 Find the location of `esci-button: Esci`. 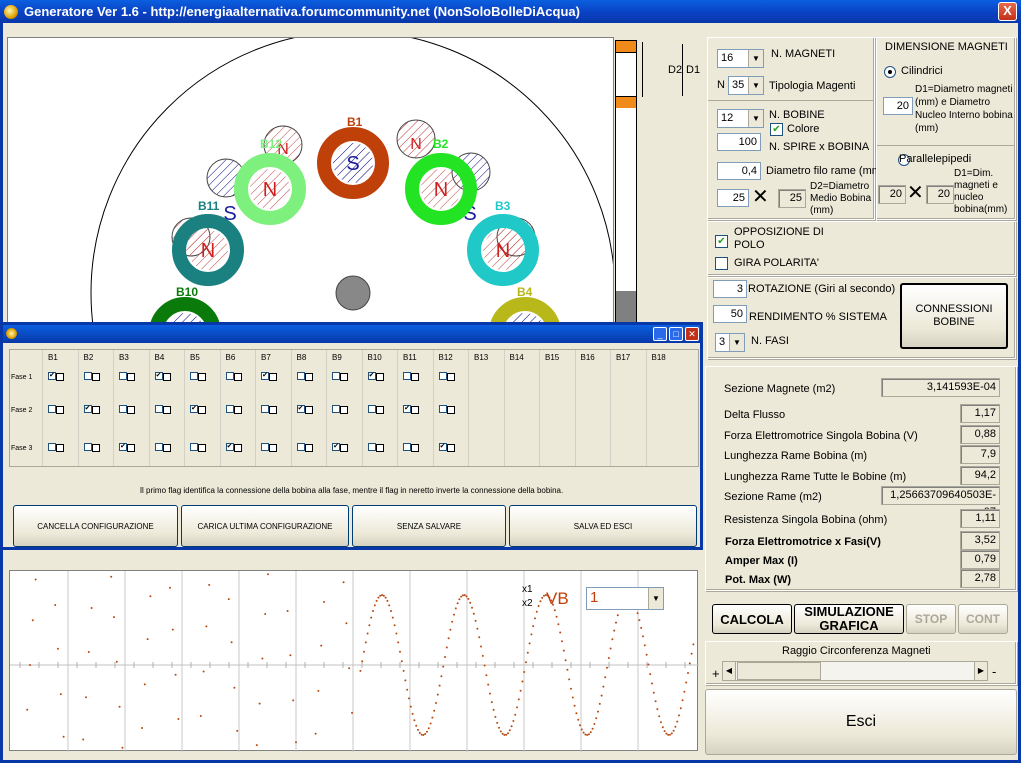

esci-button: Esci is located at coordinates (861, 722).